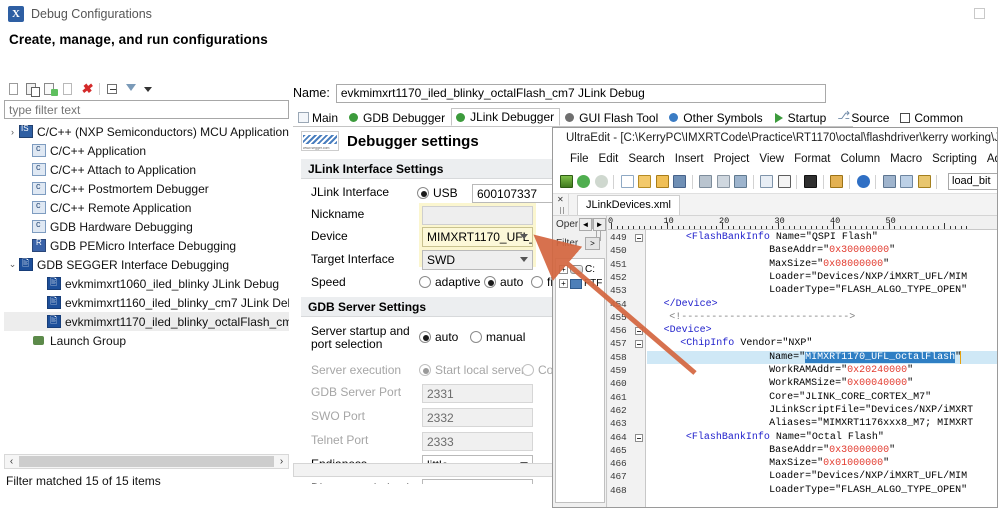  Describe the element at coordinates (11, 461) in the screenshot. I see `scroll-left-icon: ‹` at that location.